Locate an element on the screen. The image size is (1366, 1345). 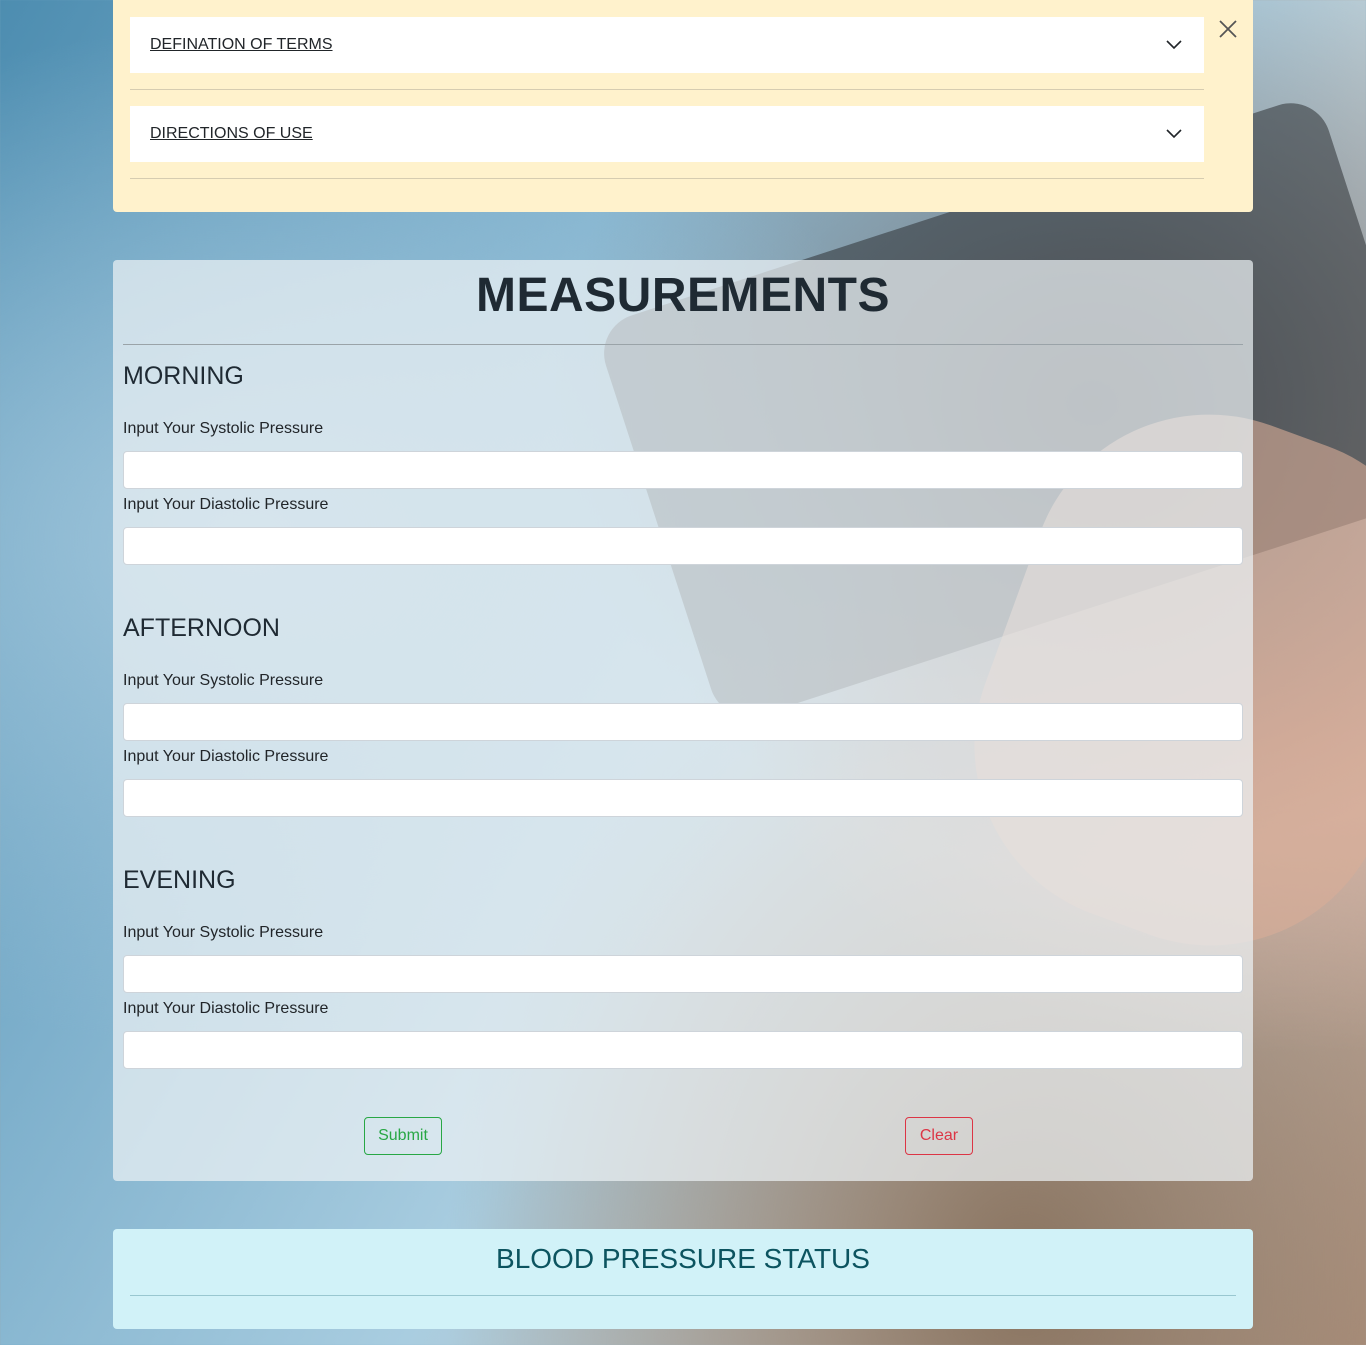
status-title: BLOOD PRESSURE STATUS is located at coordinates (683, 1258).